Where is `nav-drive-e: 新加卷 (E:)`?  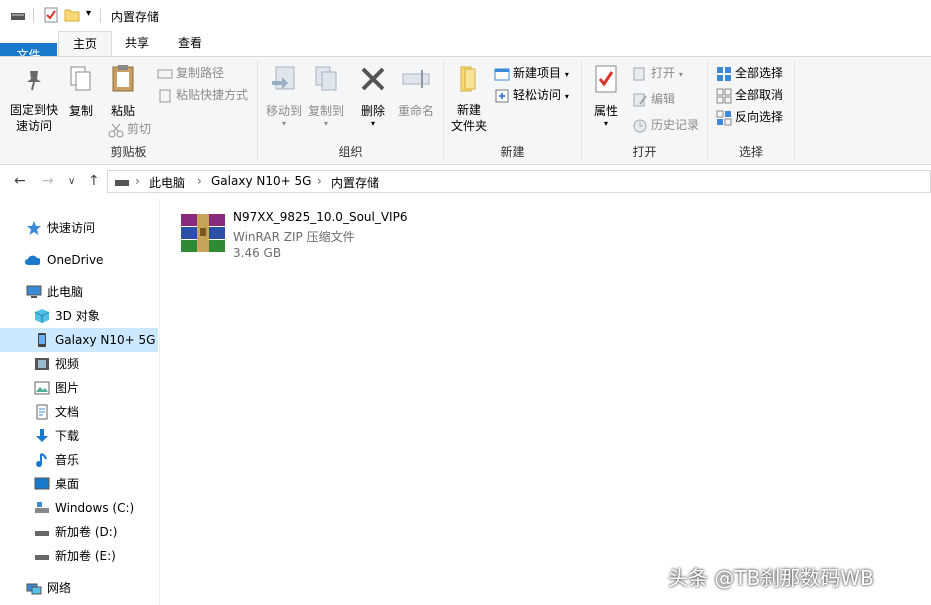
nav-drive-e: 新加卷 (E:) is located at coordinates (79, 556).